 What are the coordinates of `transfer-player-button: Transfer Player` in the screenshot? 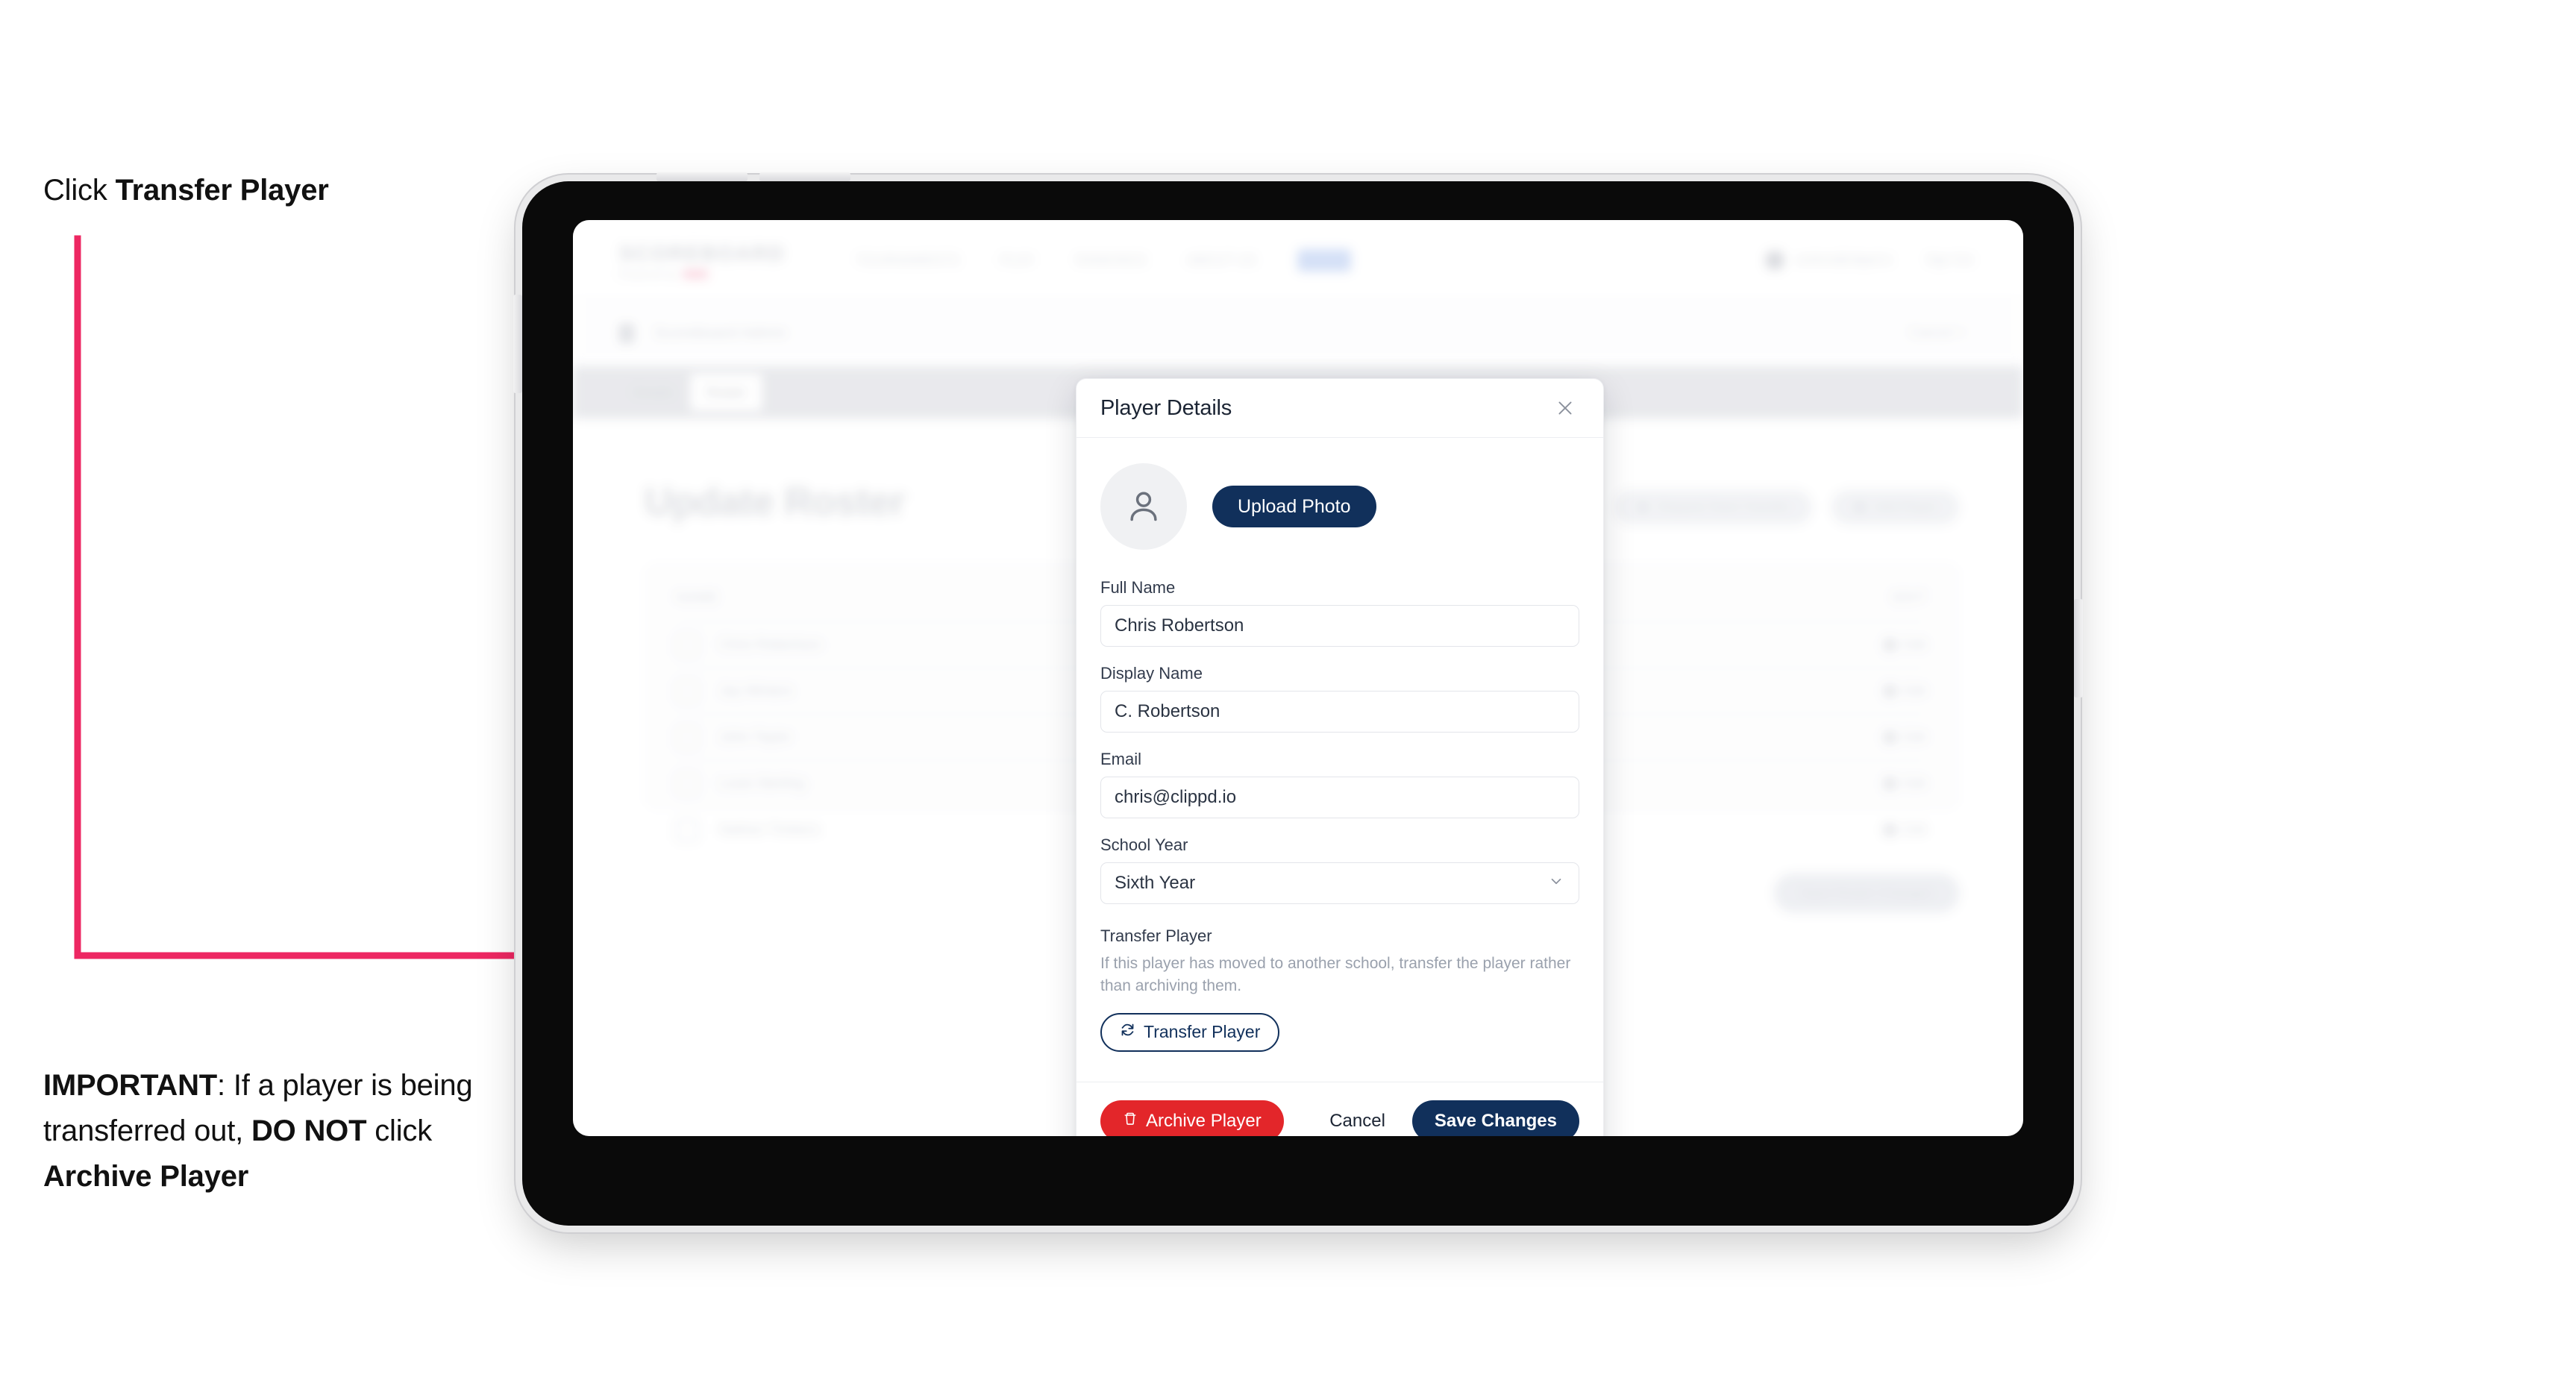 It's located at (1190, 1032).